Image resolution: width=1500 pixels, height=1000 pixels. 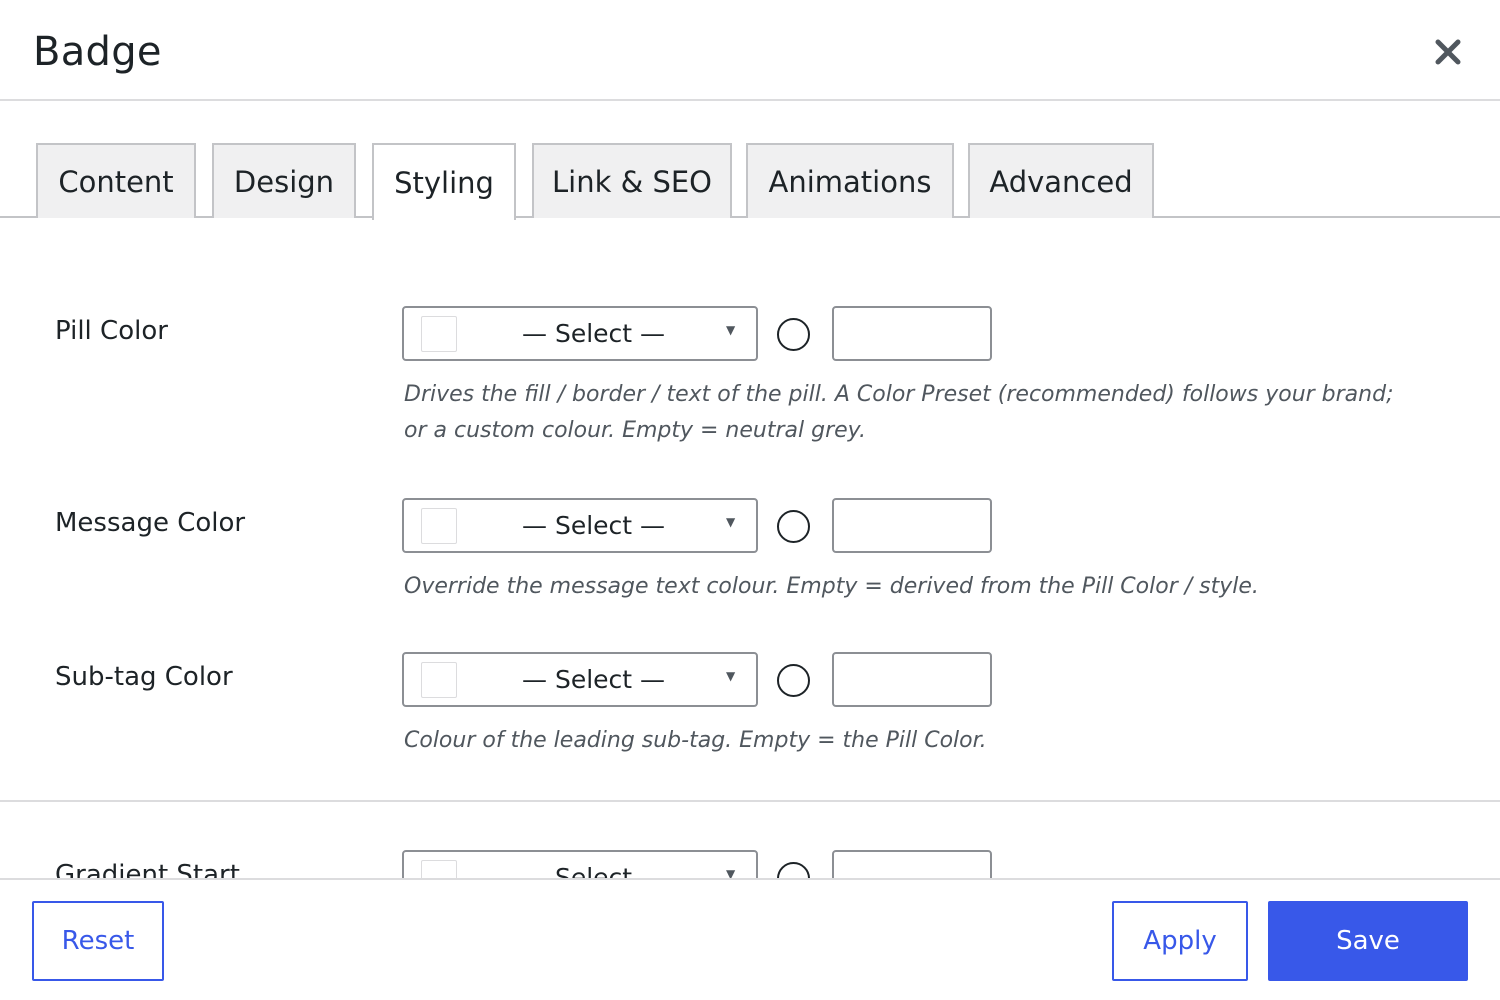 What do you see at coordinates (750, 939) in the screenshot?
I see `dialog-footer: Reset Apply Save` at bounding box center [750, 939].